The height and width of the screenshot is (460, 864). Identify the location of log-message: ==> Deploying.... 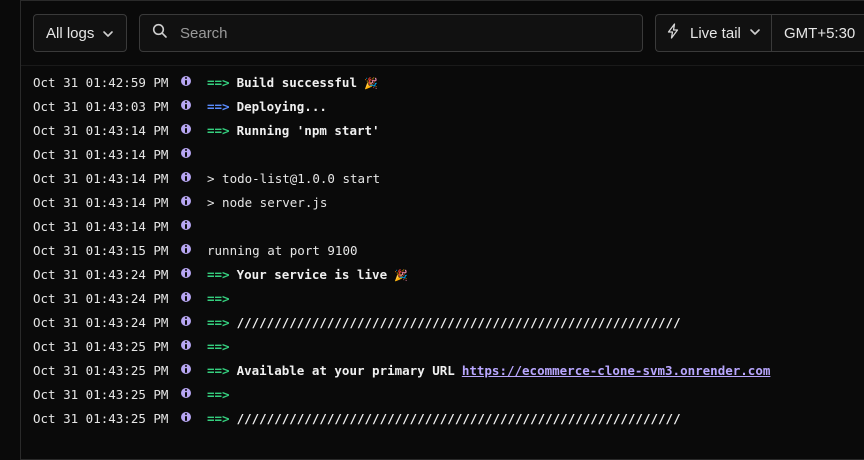
(267, 106).